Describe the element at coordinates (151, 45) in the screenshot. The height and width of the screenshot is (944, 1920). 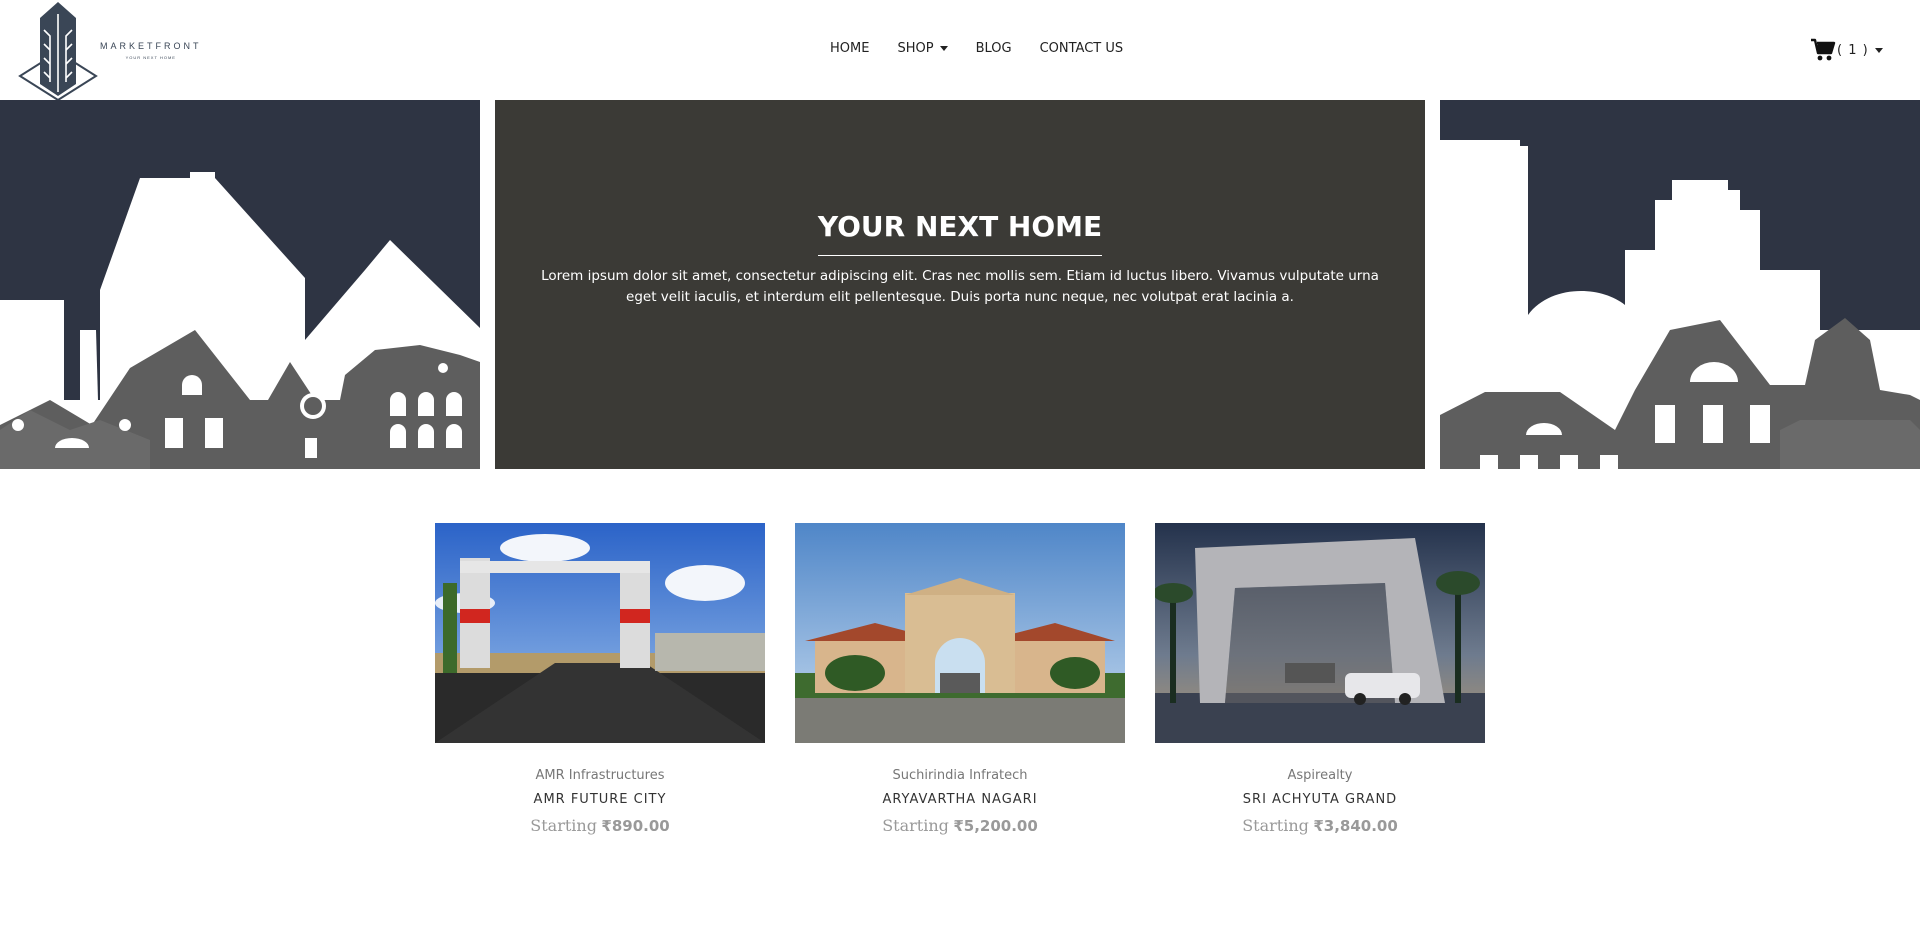
I see `brand-name: MARKETFRONT` at that location.